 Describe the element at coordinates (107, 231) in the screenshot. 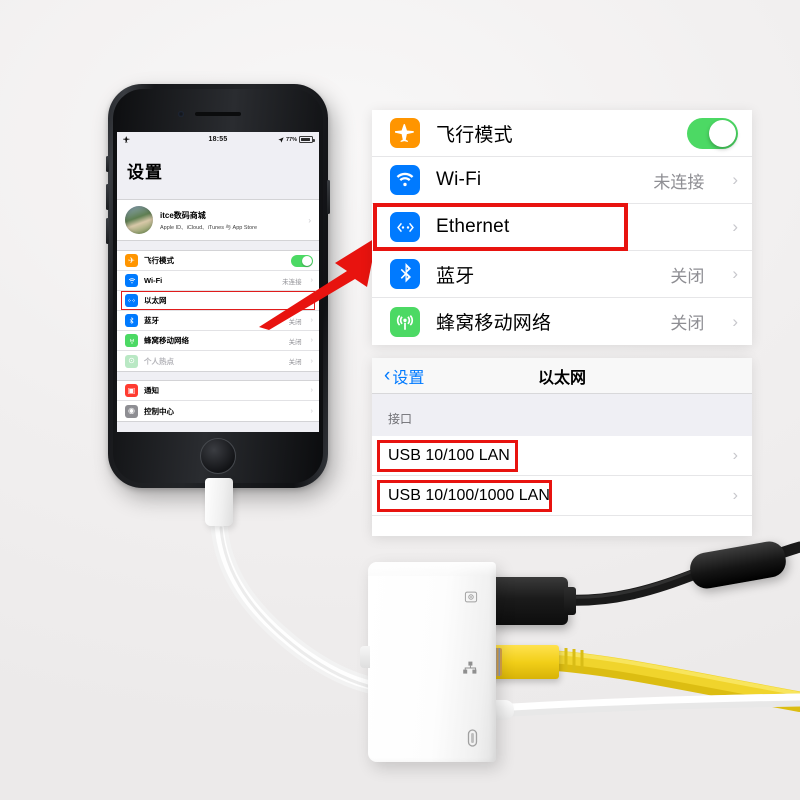

I see `volume-down-button` at that location.